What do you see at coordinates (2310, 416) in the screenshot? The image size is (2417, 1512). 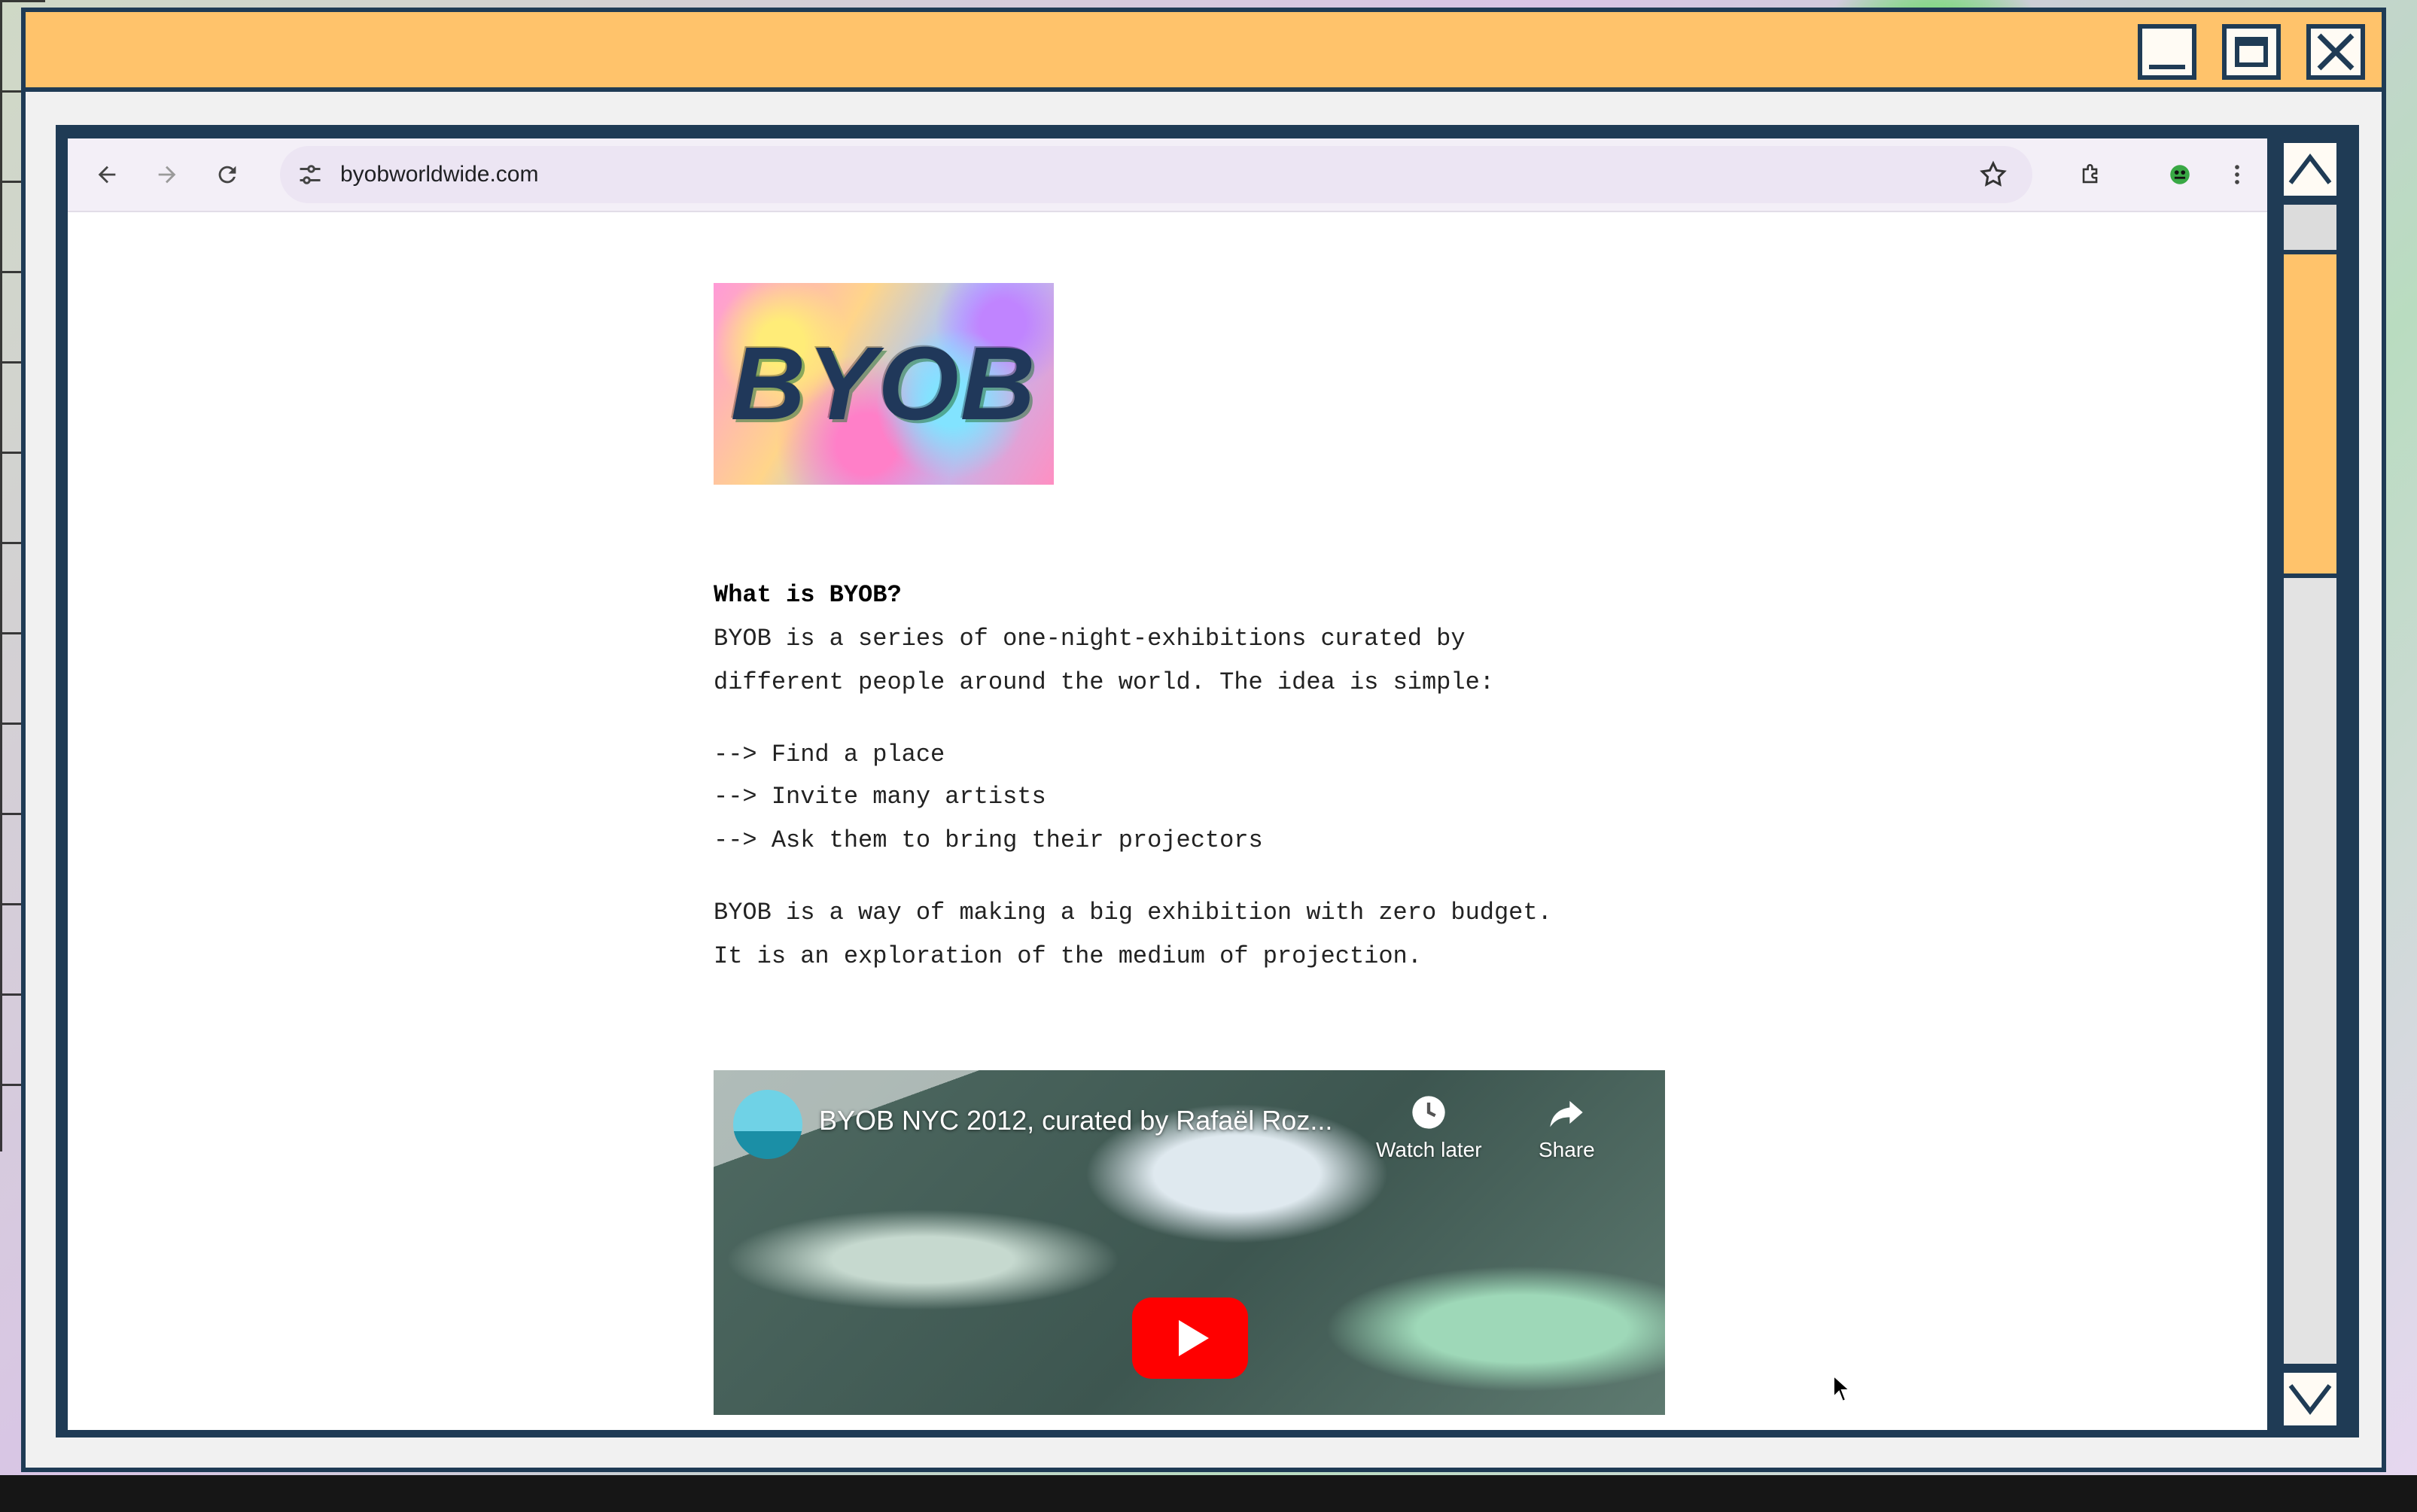 I see `scroll-thumb` at bounding box center [2310, 416].